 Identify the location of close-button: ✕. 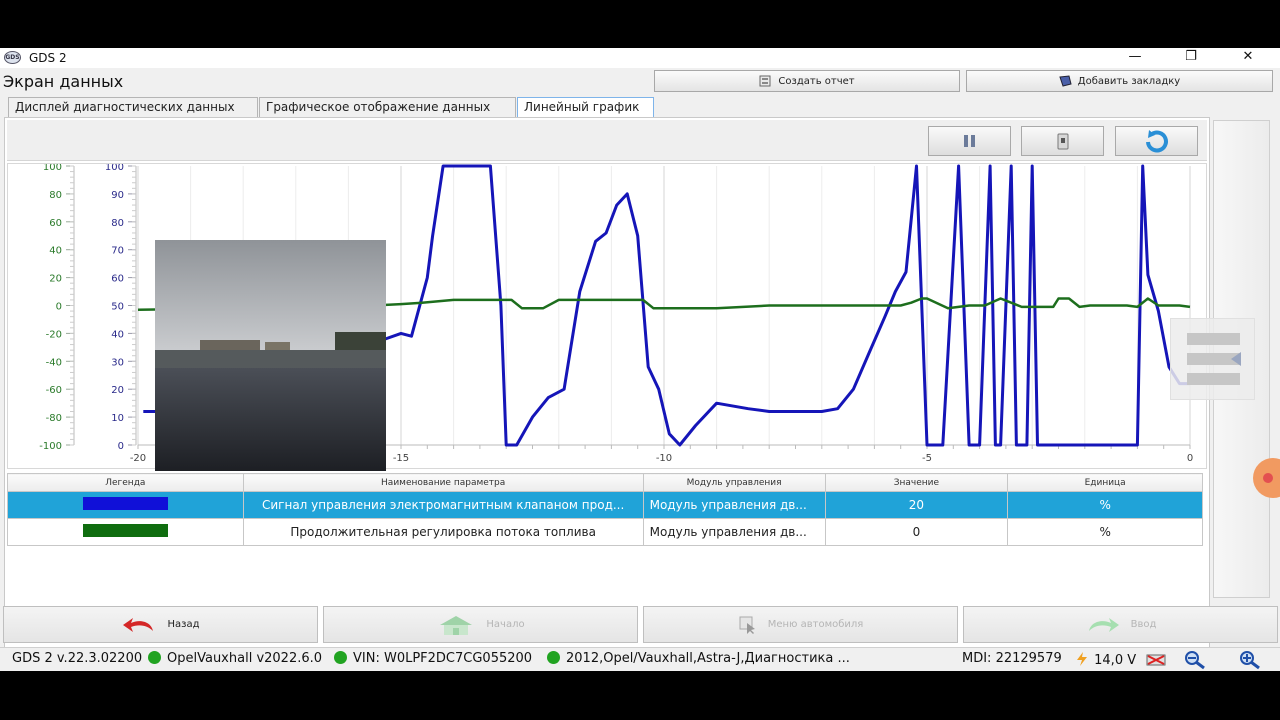
(1248, 58).